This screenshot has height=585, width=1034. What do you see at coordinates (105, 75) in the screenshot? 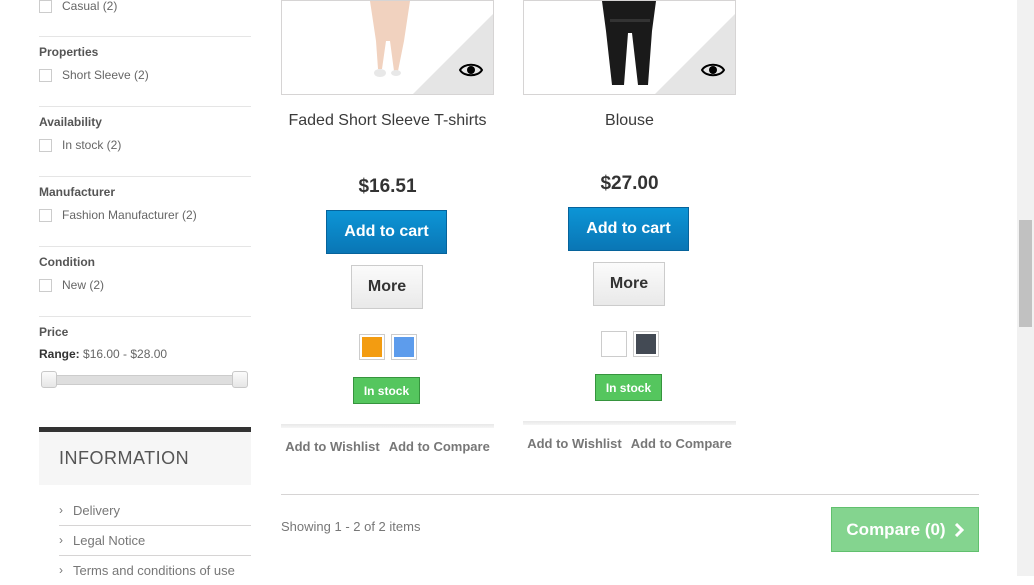
I see `filter-option-label: Short Sleeve (2)` at bounding box center [105, 75].